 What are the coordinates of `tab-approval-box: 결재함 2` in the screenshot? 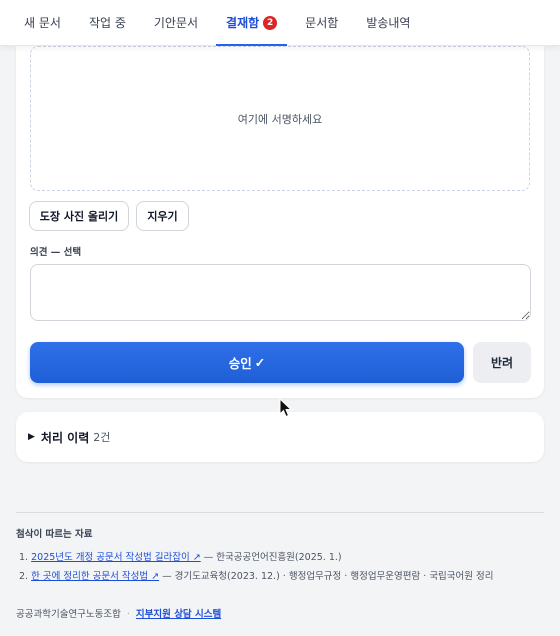 It's located at (251, 23).